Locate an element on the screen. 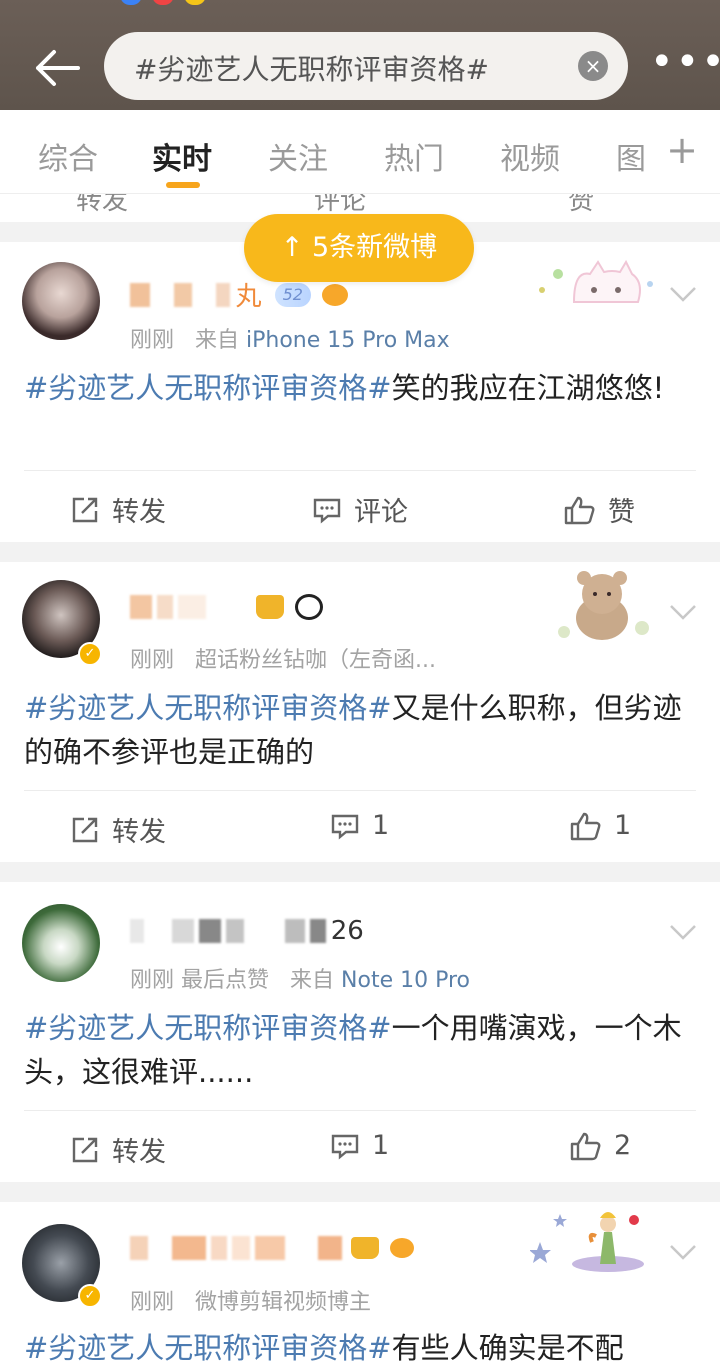 The width and height of the screenshot is (720, 1369). tab-following: 关注 is located at coordinates (298, 156).